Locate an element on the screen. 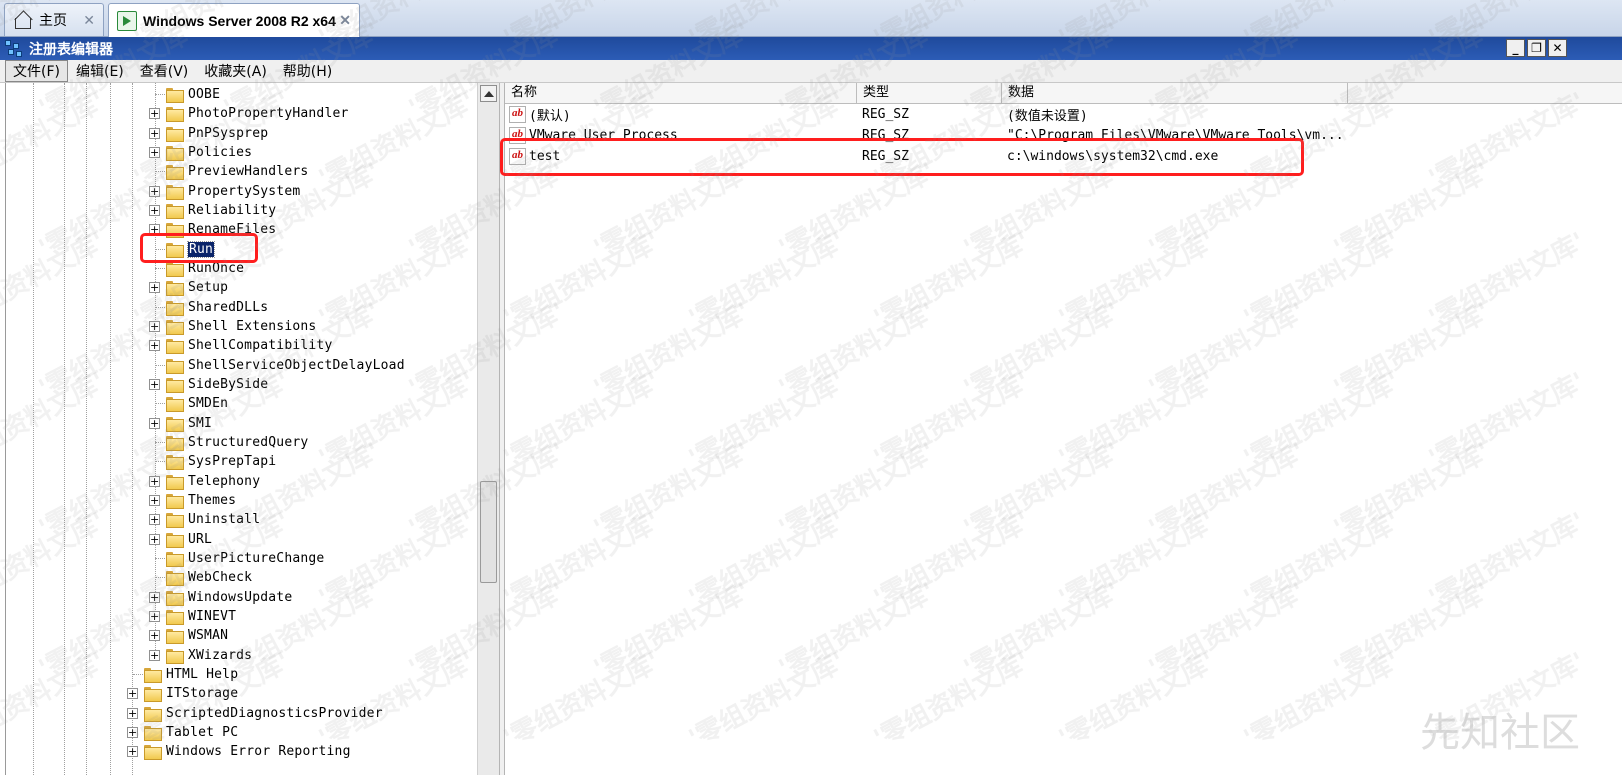 This screenshot has height=775, width=1622. tree-item: Policies is located at coordinates (209, 152).